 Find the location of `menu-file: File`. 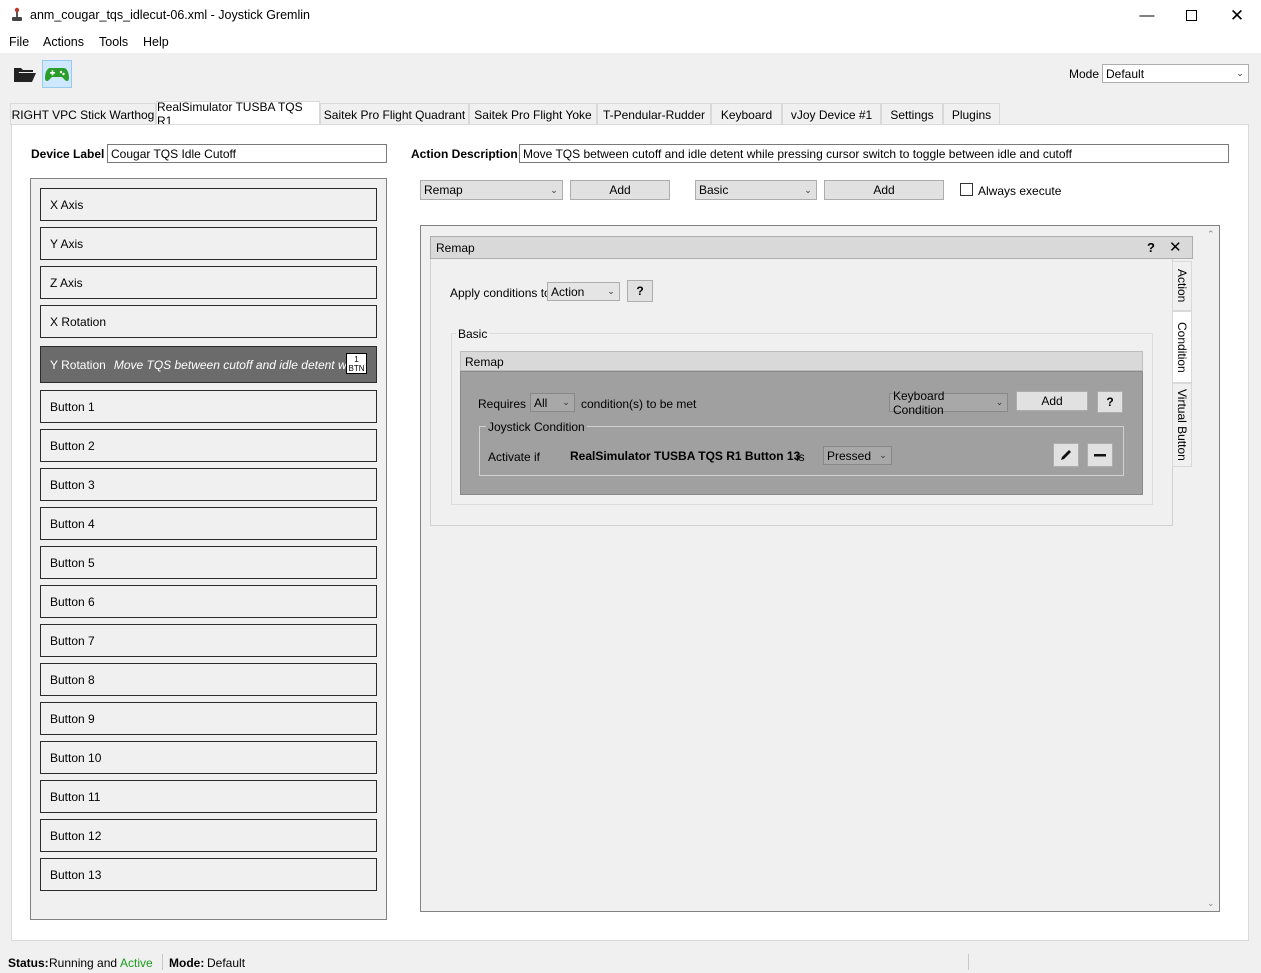

menu-file: File is located at coordinates (19, 42).